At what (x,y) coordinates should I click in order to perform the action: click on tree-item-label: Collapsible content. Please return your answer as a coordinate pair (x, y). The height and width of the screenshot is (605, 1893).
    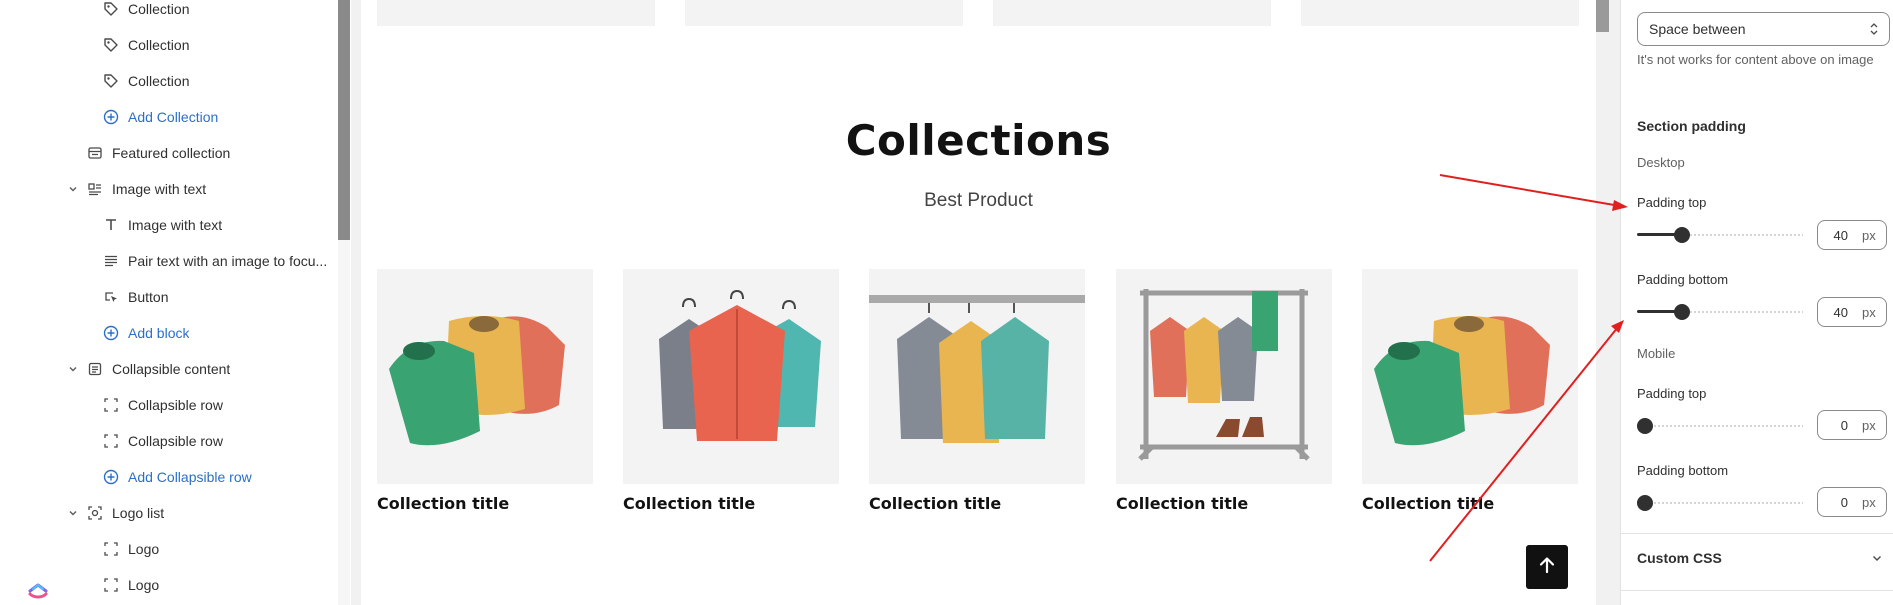
    Looking at the image, I should click on (171, 369).